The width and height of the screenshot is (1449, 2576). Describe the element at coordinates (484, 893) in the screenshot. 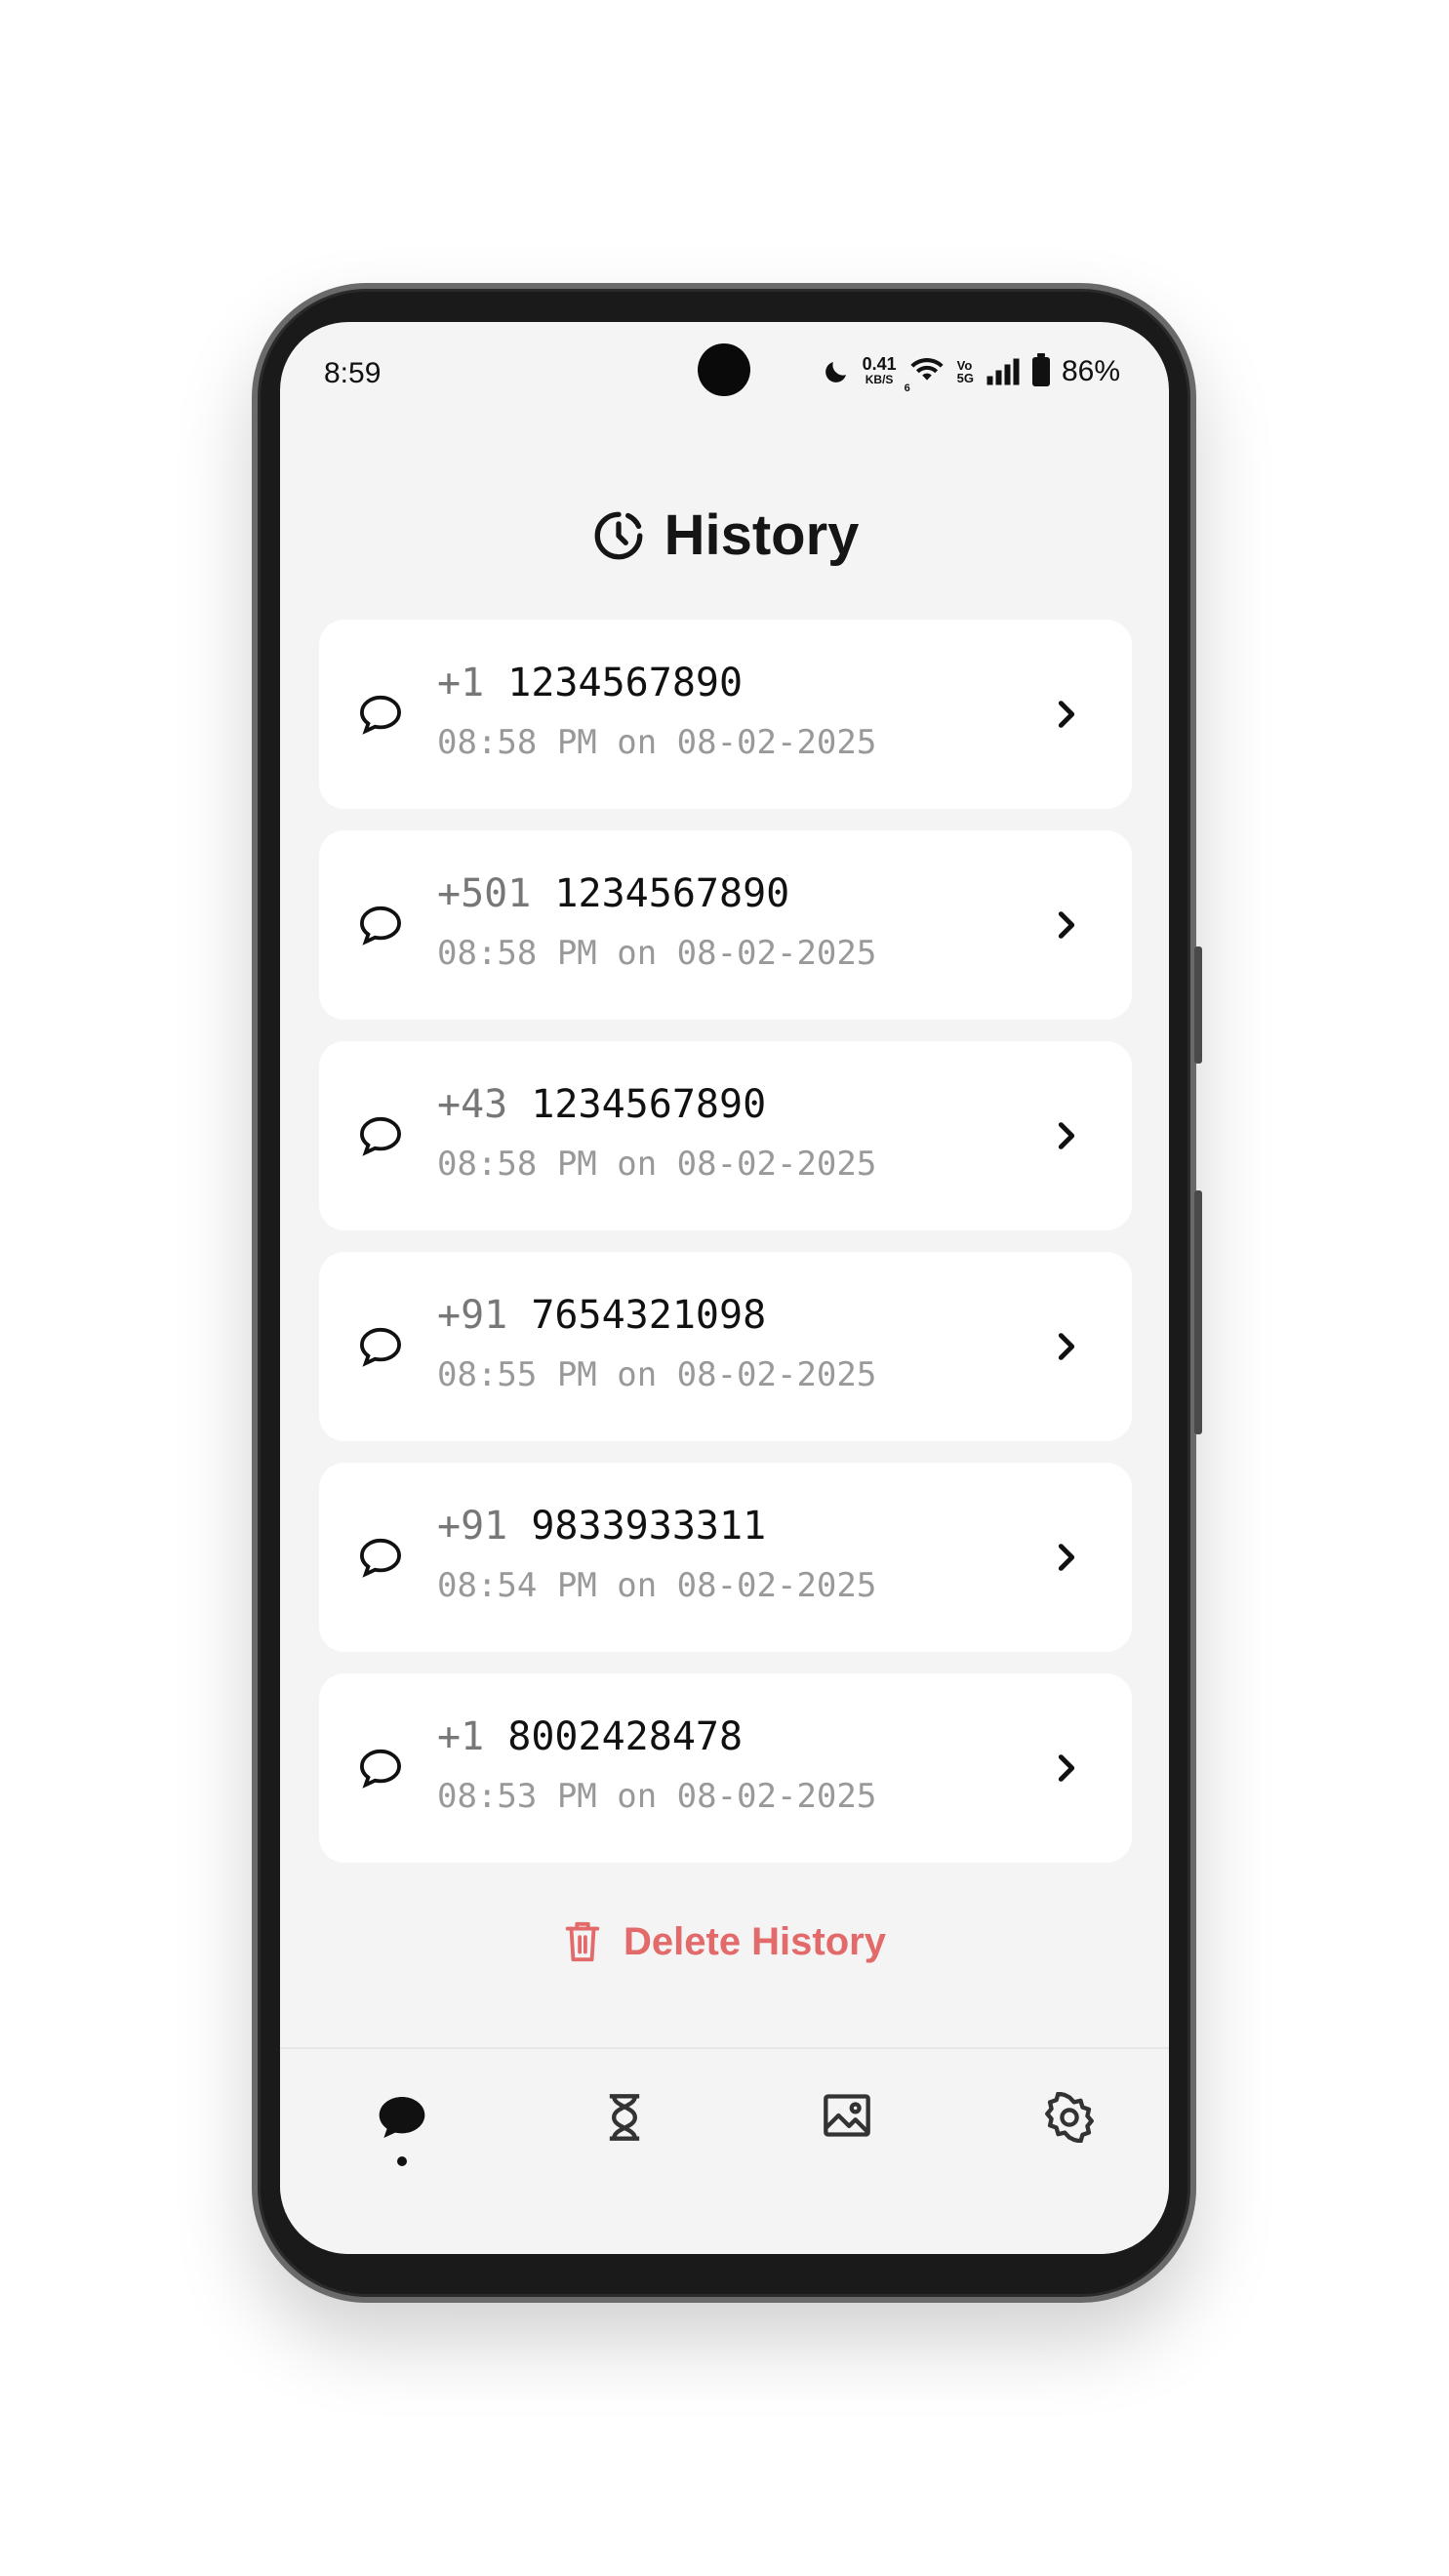

I see `country-code: +501` at that location.